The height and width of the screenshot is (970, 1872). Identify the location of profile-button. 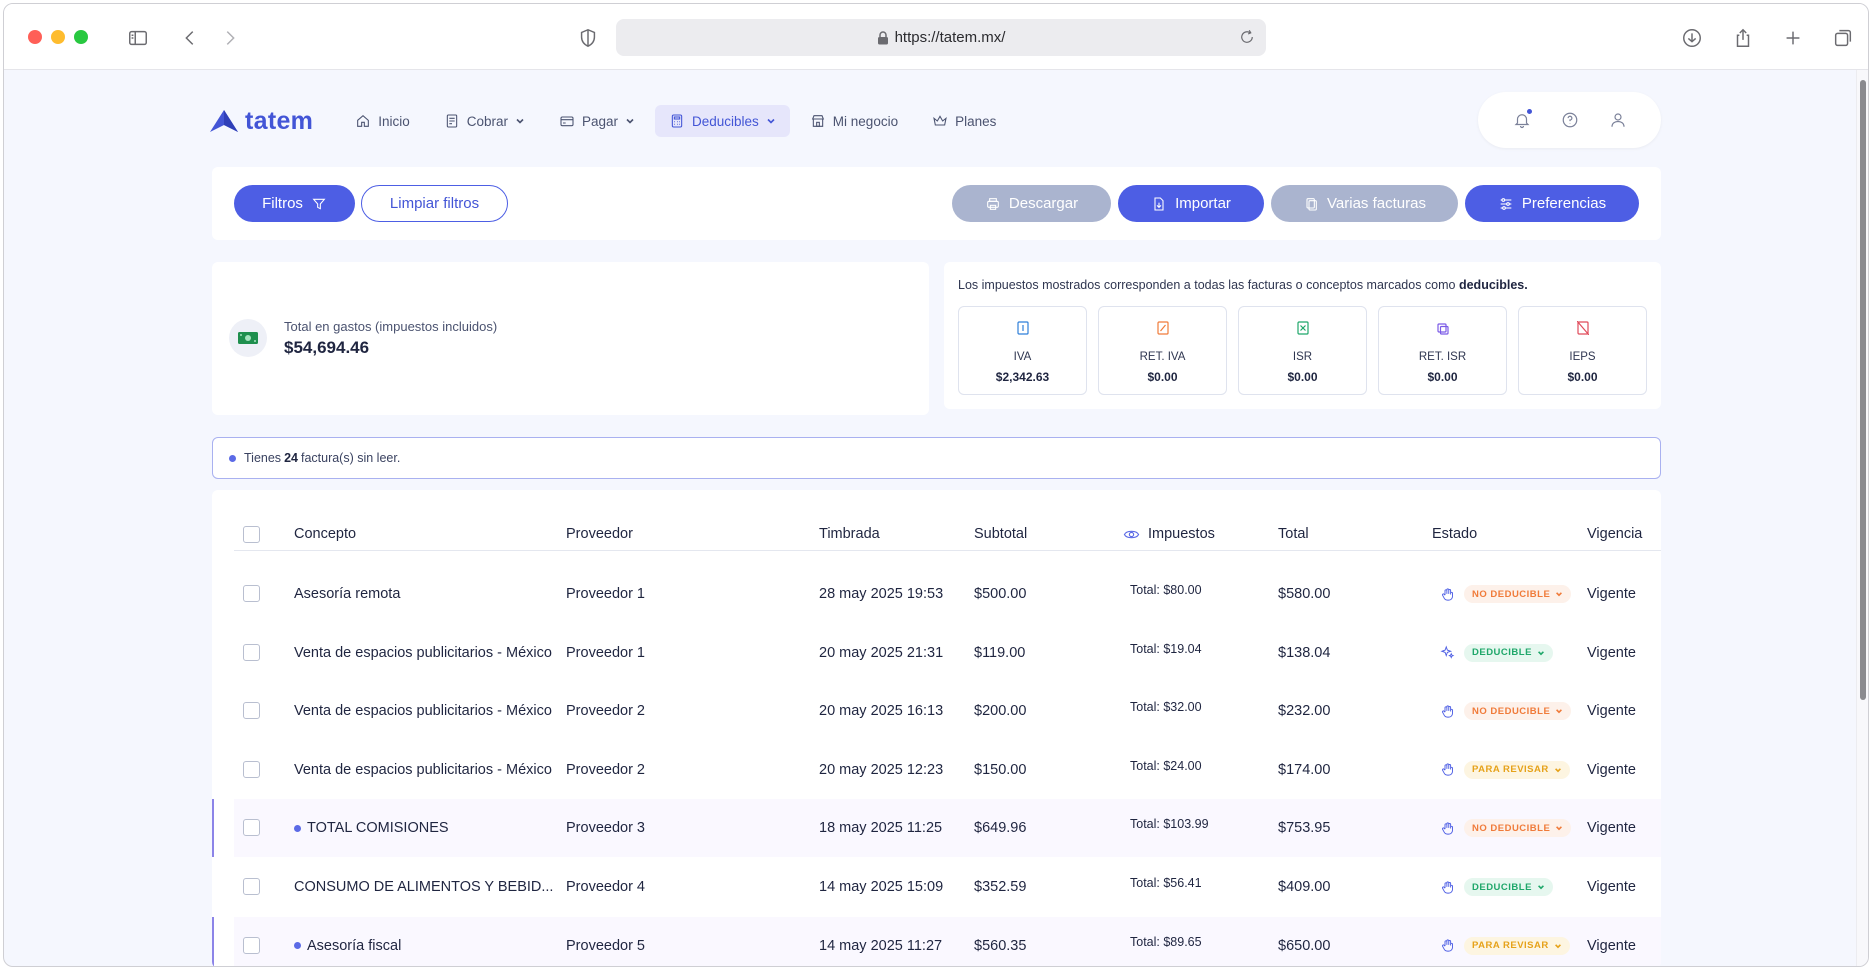
(1618, 120).